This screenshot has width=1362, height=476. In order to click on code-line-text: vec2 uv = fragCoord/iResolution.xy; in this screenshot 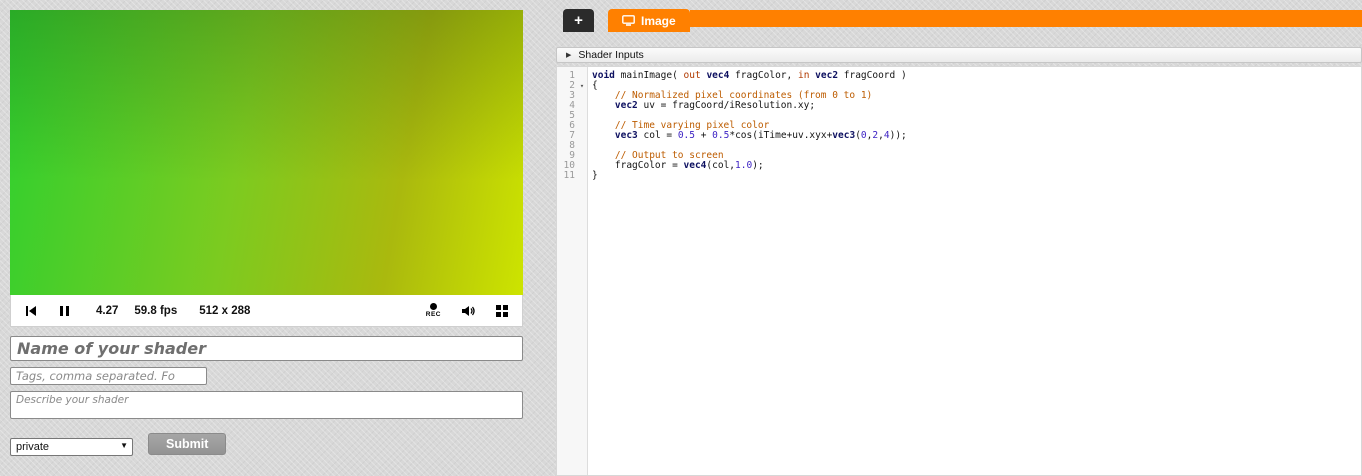, I will do `click(715, 105)`.